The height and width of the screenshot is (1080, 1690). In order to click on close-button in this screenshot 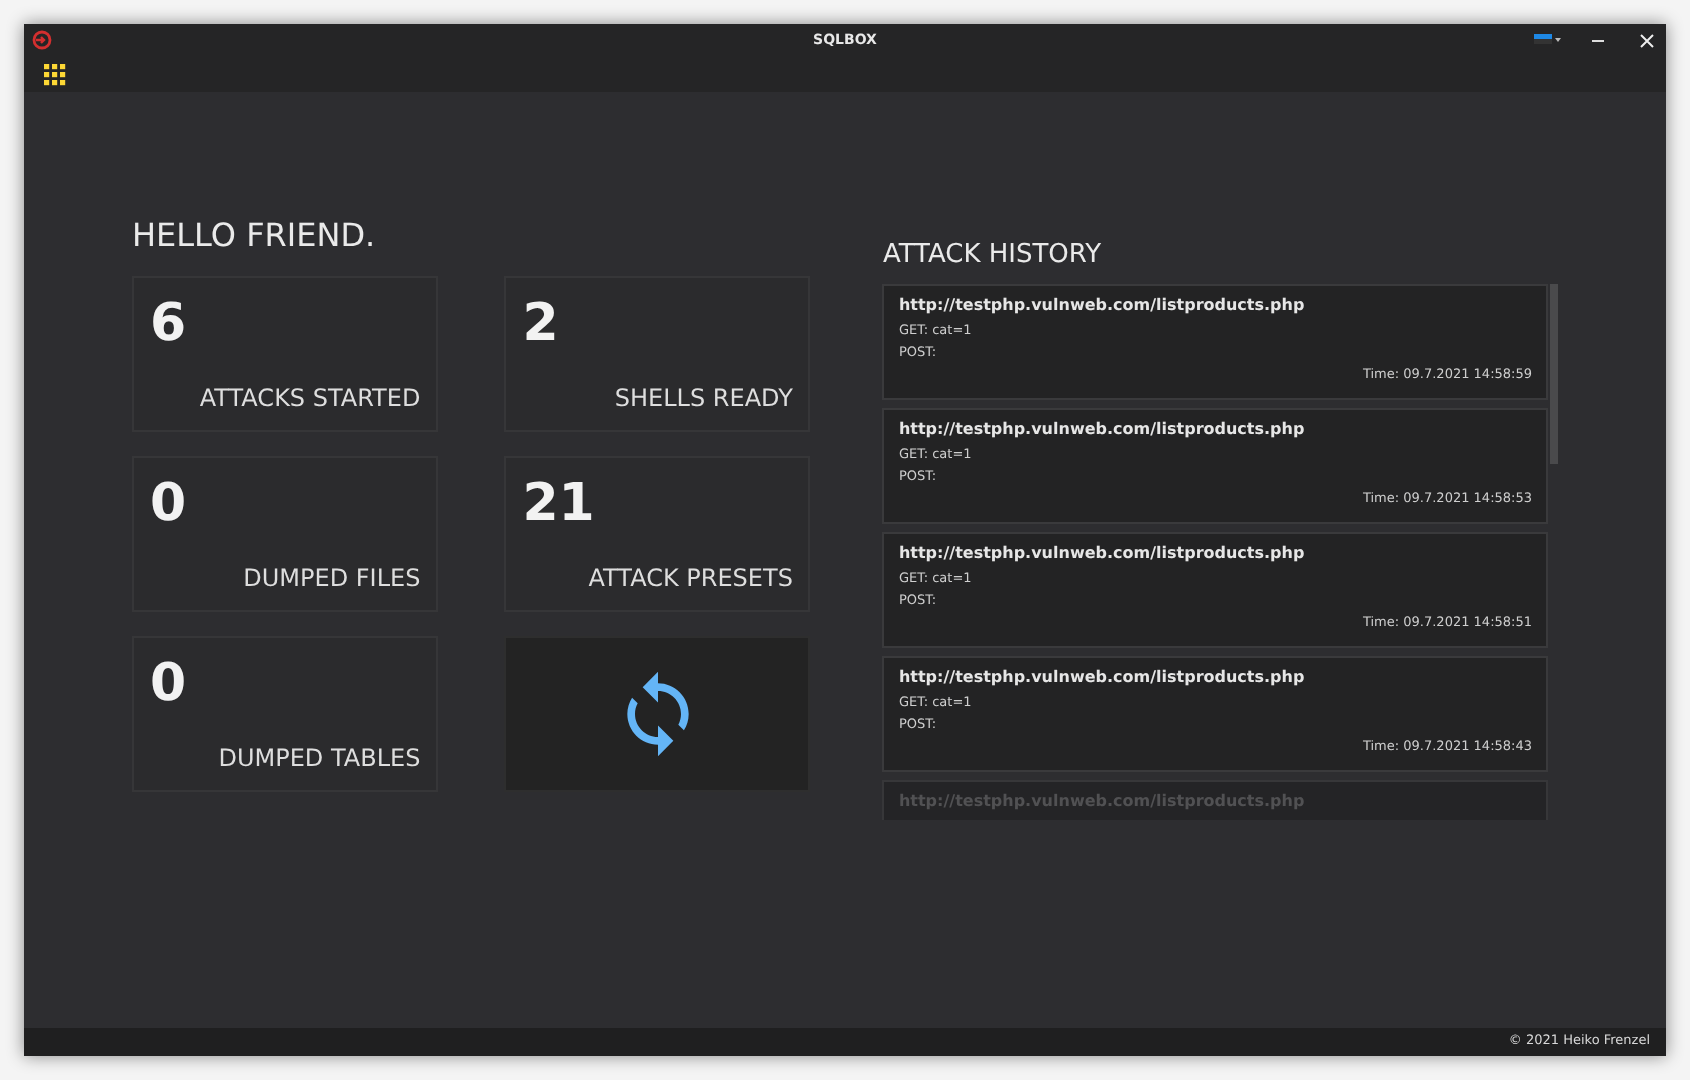, I will do `click(1646, 40)`.